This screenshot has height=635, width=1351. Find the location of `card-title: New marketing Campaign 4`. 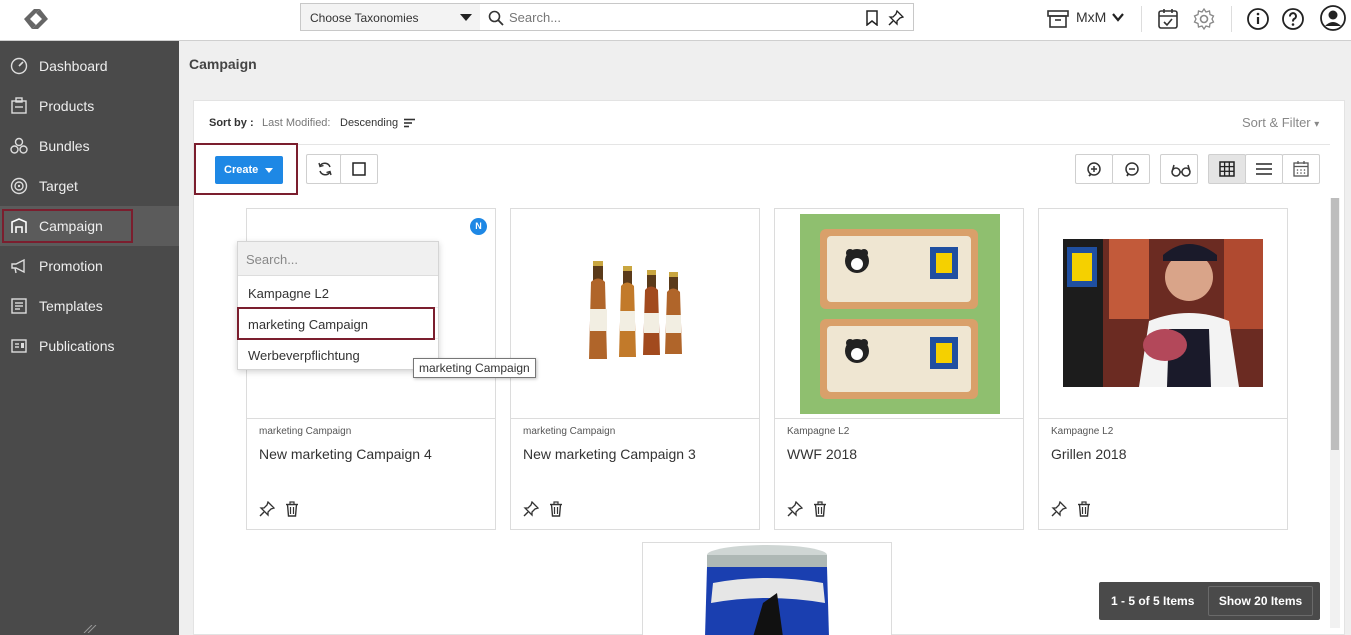

card-title: New marketing Campaign 4 is located at coordinates (345, 454).